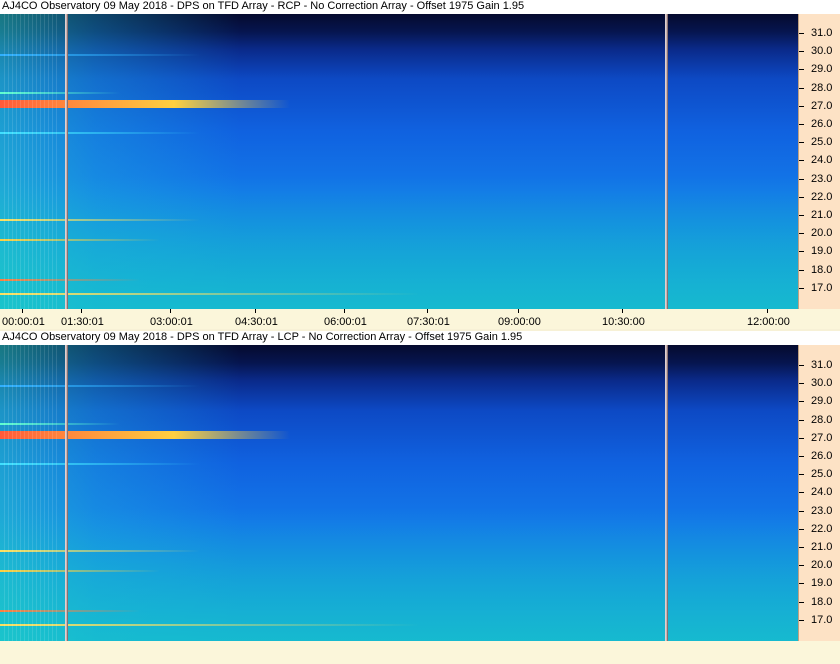 Image resolution: width=840 pixels, height=664 pixels. Describe the element at coordinates (822, 178) in the screenshot. I see `y-tick-label: 23.0` at that location.